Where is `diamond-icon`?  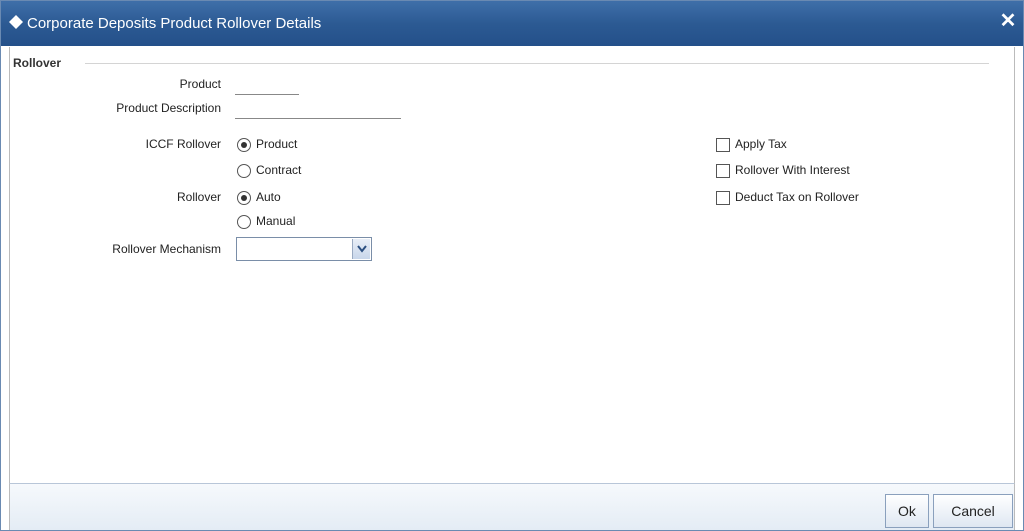
diamond-icon is located at coordinates (16, 22).